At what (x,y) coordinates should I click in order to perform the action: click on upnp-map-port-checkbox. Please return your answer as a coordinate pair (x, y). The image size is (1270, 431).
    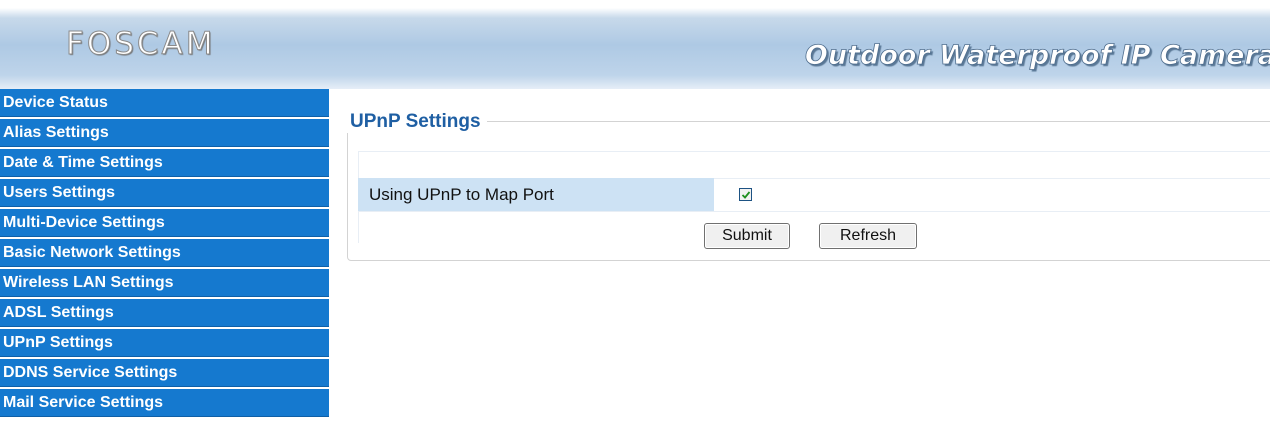
    Looking at the image, I should click on (745, 194).